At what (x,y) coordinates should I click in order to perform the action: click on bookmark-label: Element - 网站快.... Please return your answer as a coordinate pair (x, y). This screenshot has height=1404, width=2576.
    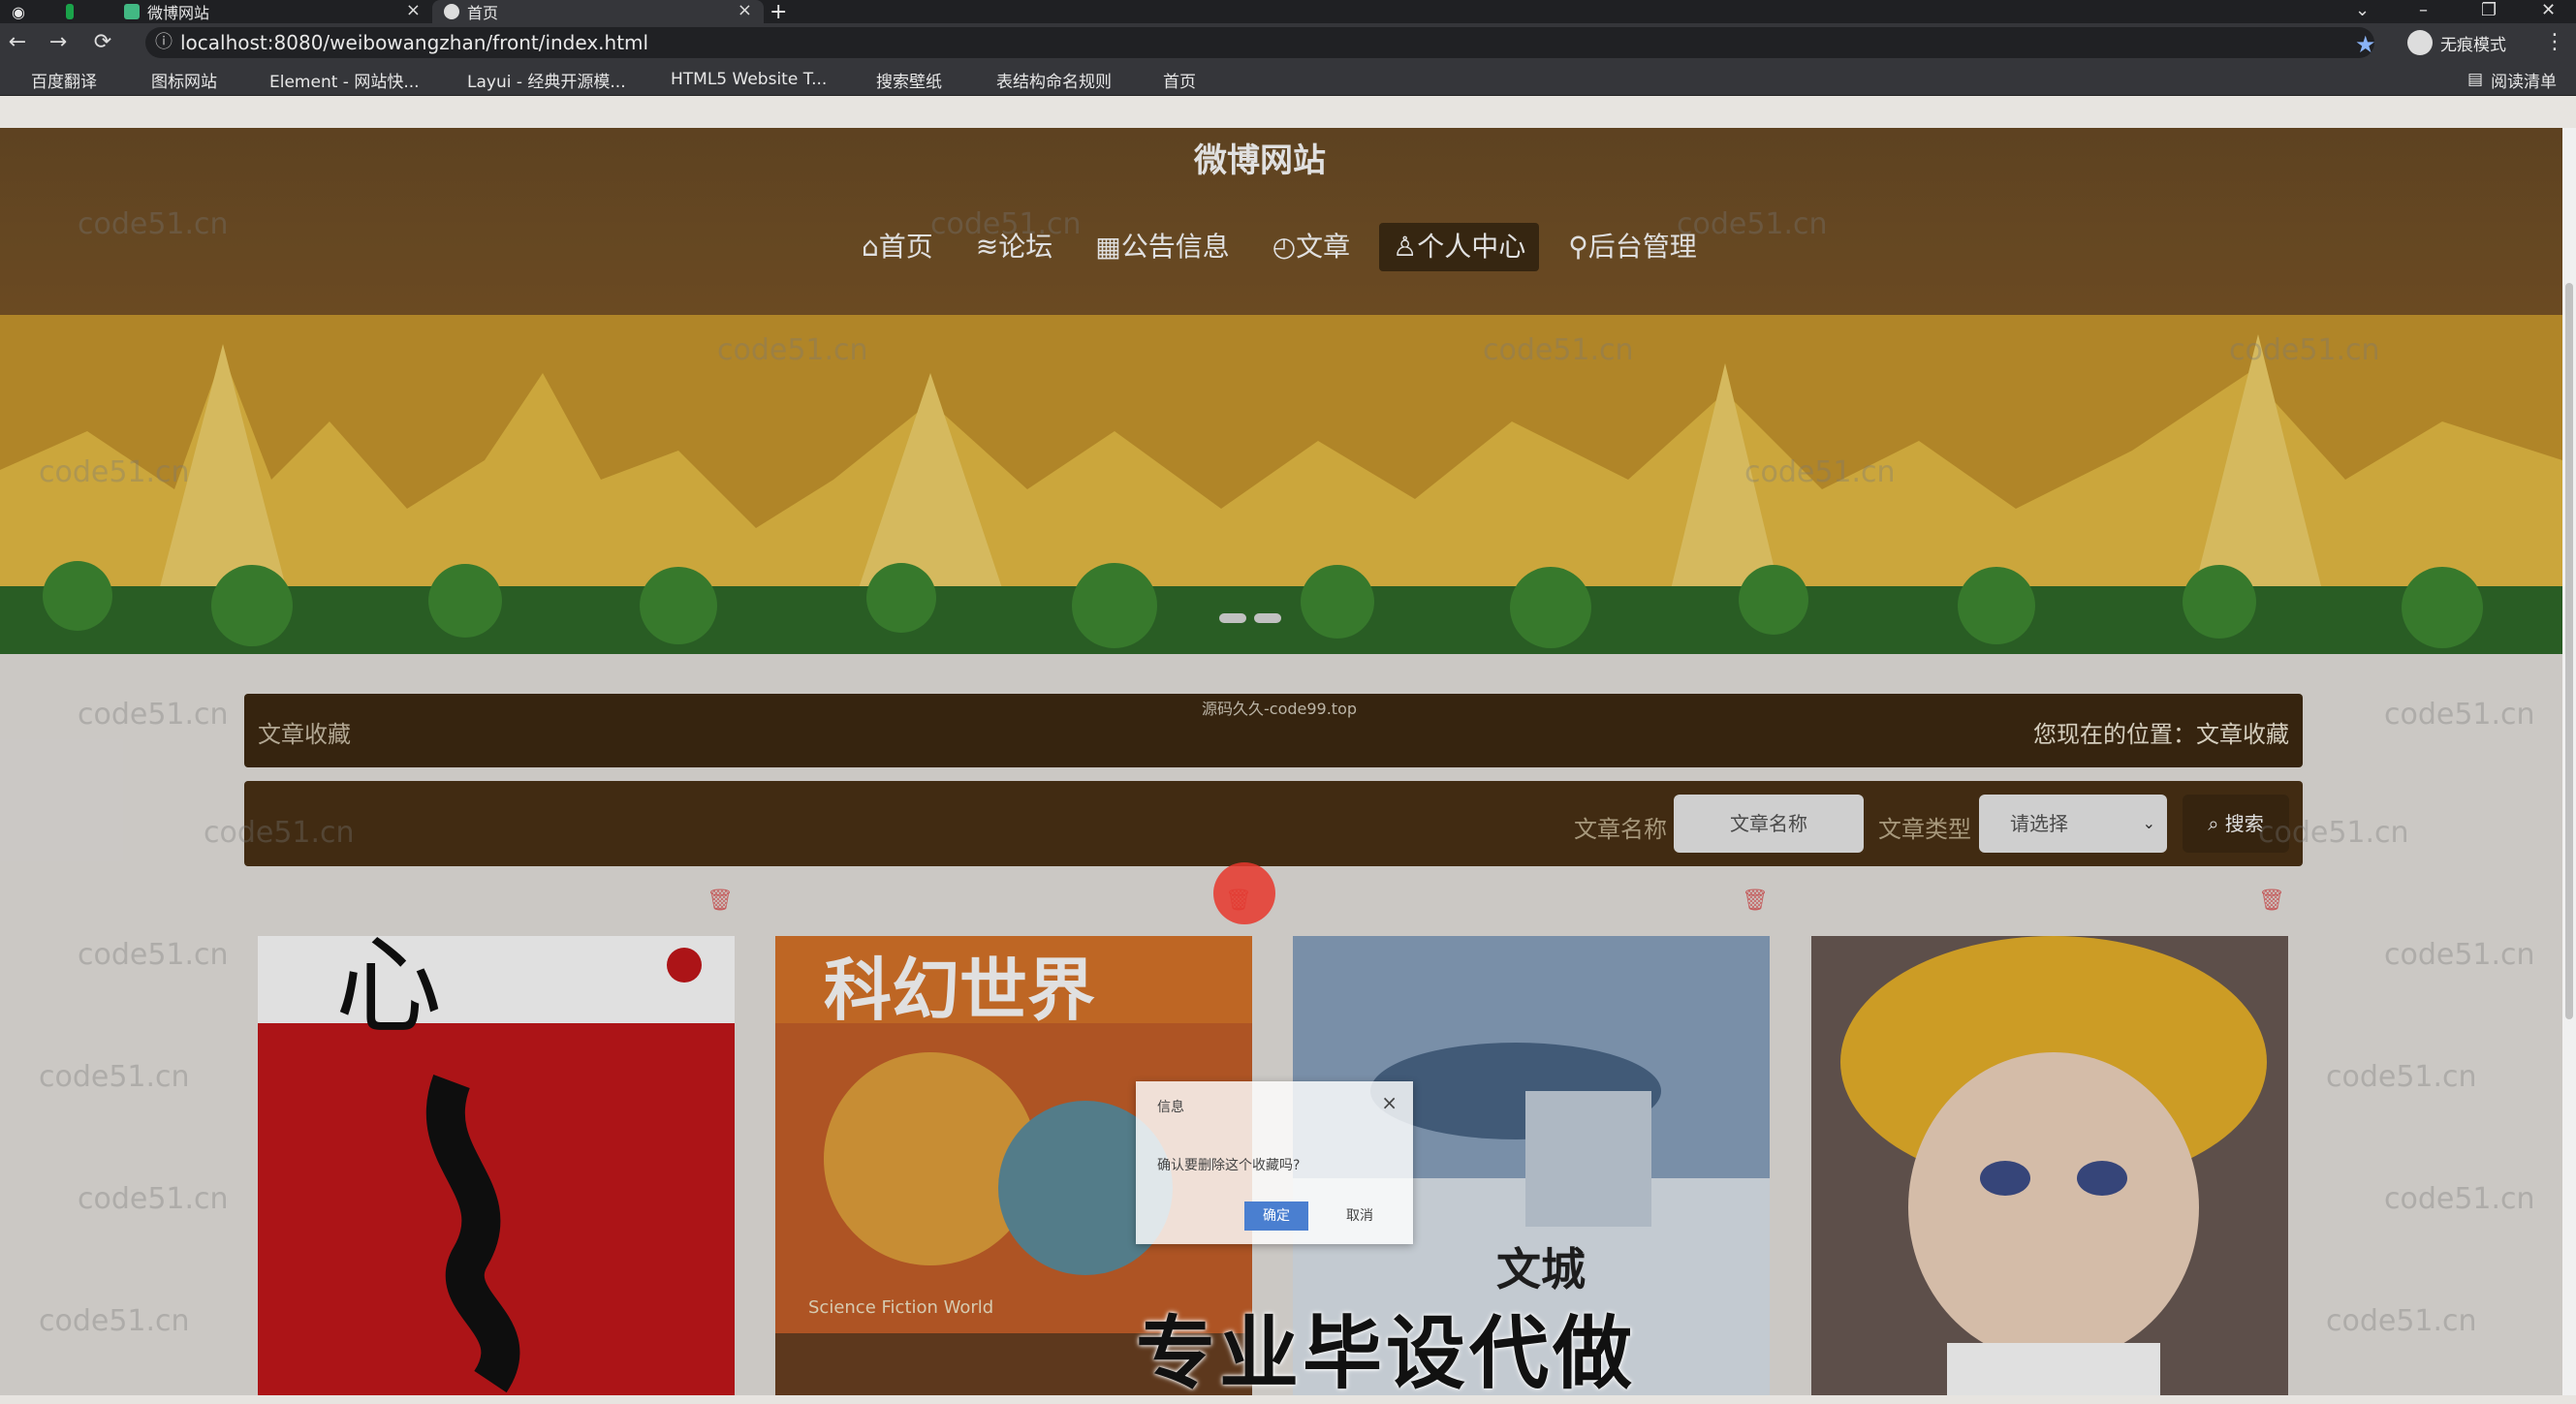
    Looking at the image, I should click on (344, 82).